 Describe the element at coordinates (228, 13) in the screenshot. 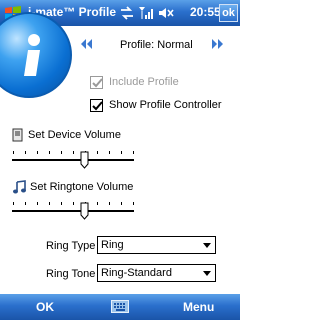

I see `title-ok-button: ok` at that location.